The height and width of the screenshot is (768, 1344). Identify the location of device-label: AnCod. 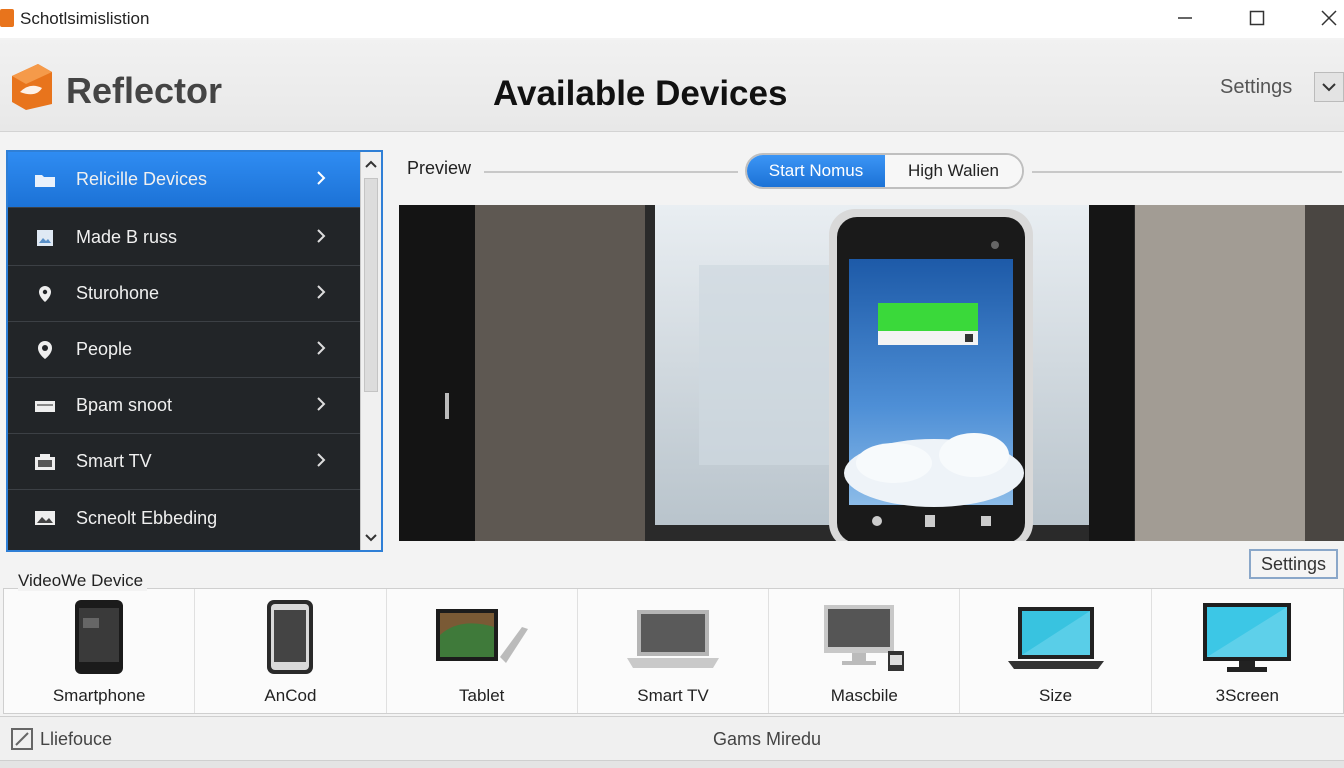
(290, 695).